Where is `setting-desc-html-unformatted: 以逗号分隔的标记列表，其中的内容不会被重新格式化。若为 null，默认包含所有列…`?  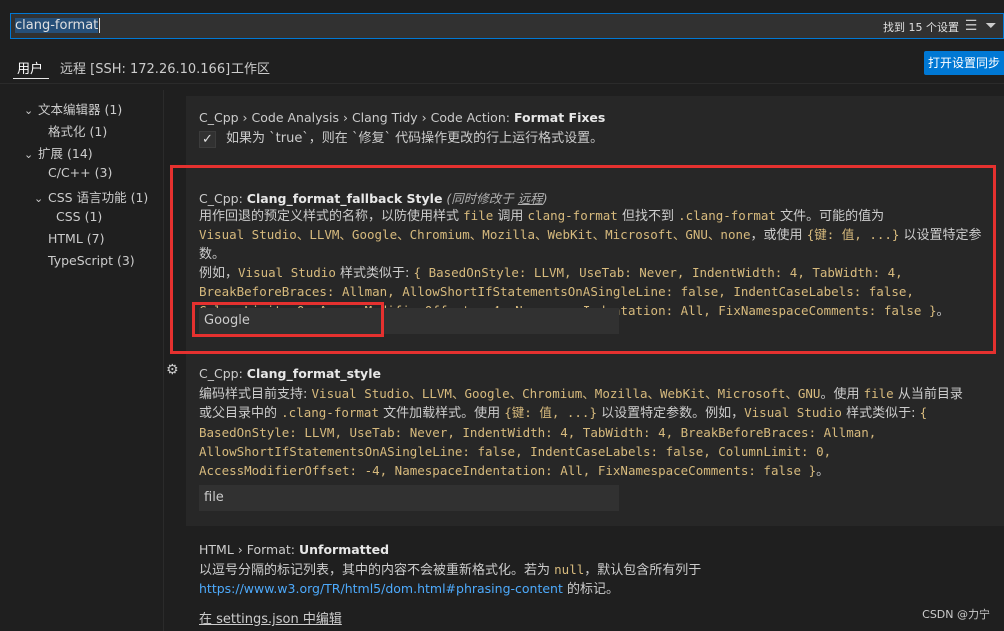
setting-desc-html-unformatted: 以逗号分隔的标记列表，其中的内容不会被重新格式化。若为 null，默认包含所有列… is located at coordinates (450, 580).